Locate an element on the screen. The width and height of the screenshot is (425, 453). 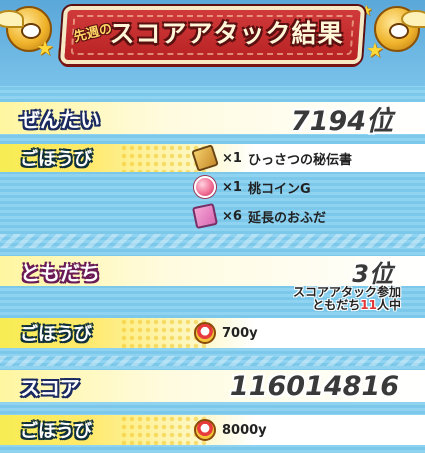
reward-item: ×1 桃コインG is located at coordinates (252, 187).